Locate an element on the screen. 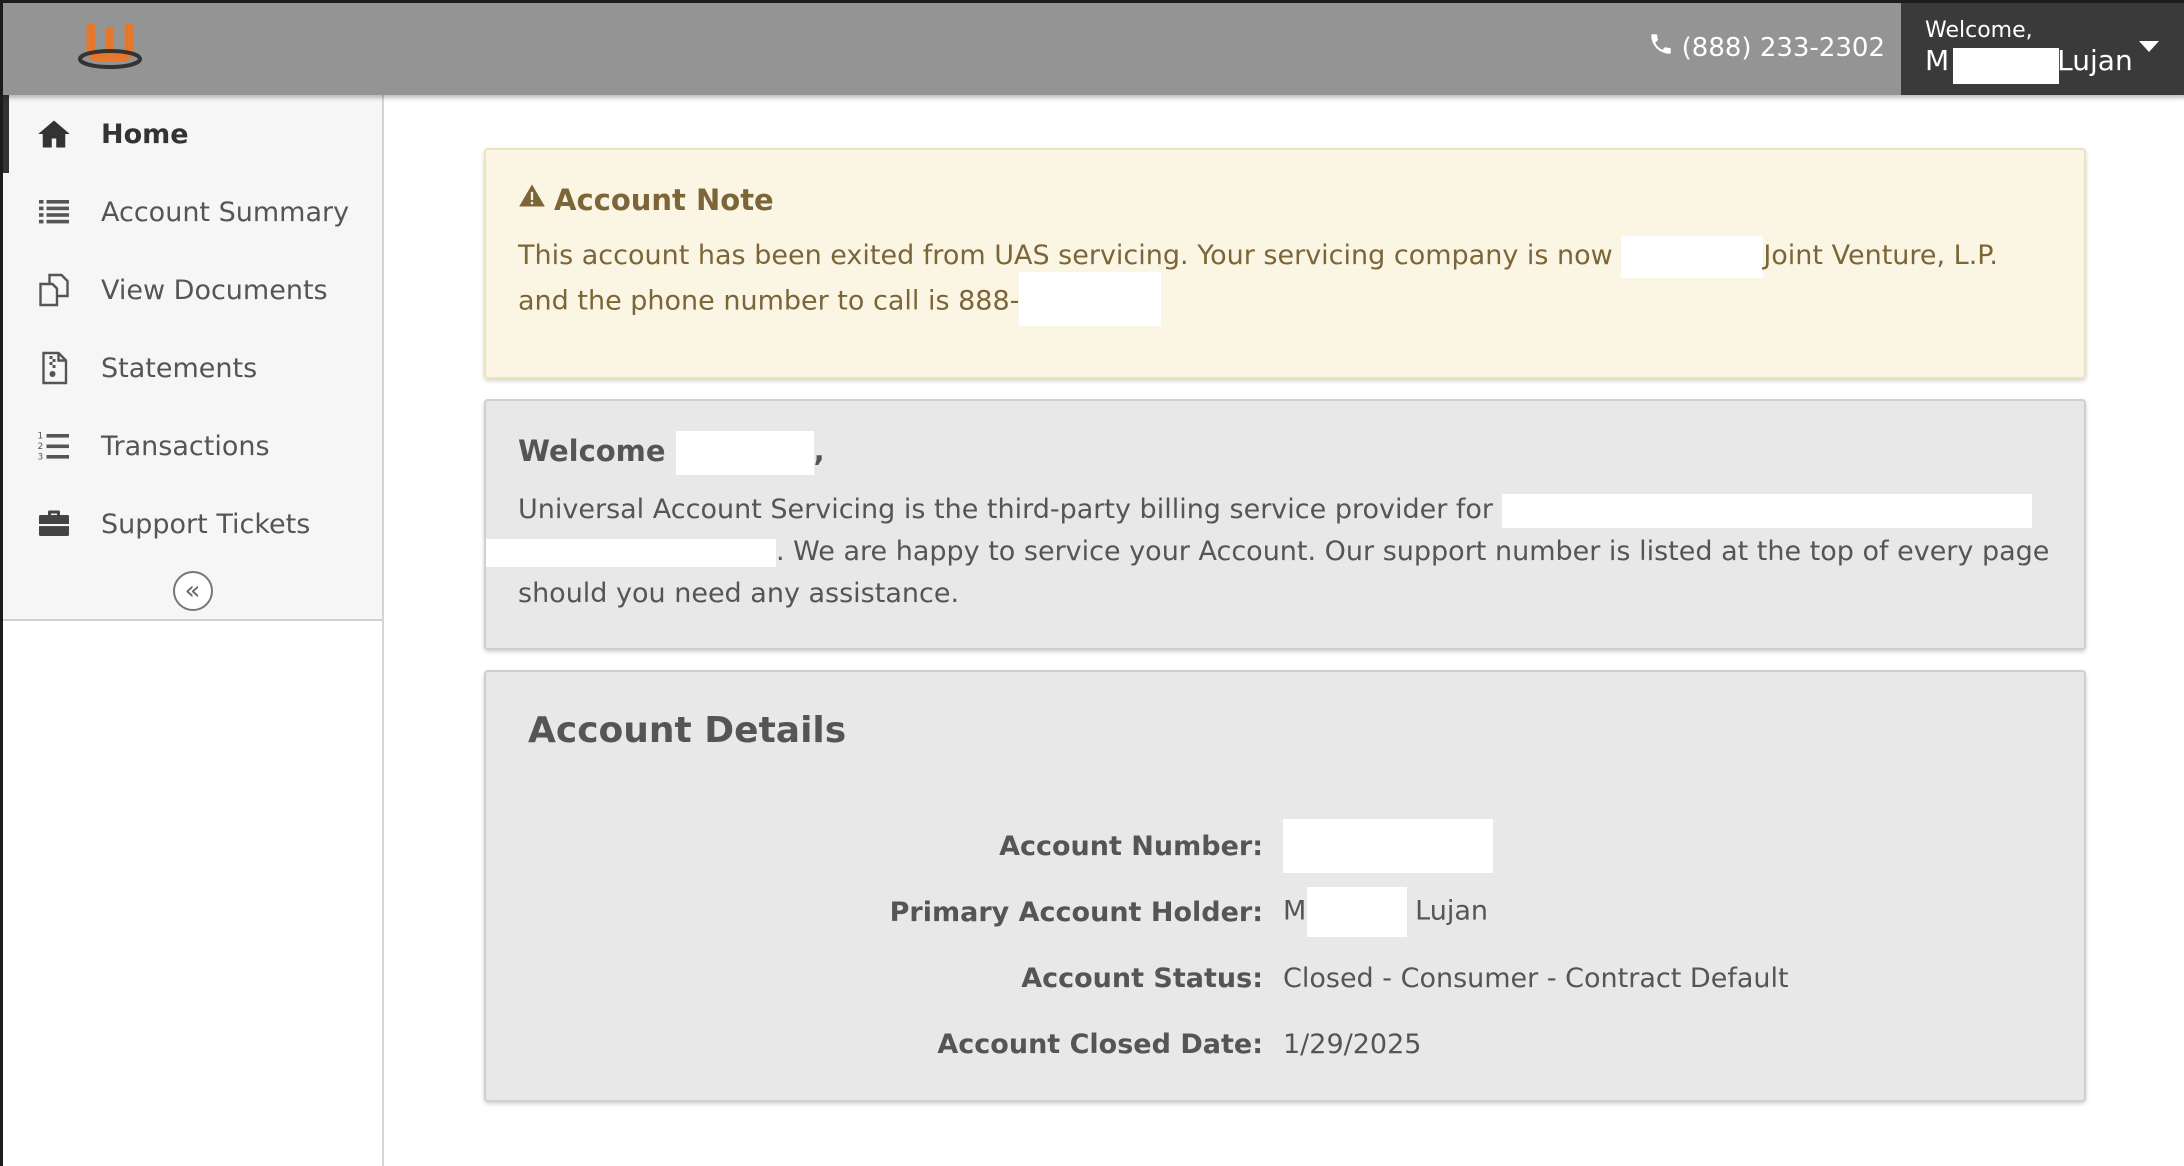 Image resolution: width=2184 pixels, height=1166 pixels. account-closed-date-value: 1/29/2025 is located at coordinates (1352, 1044).